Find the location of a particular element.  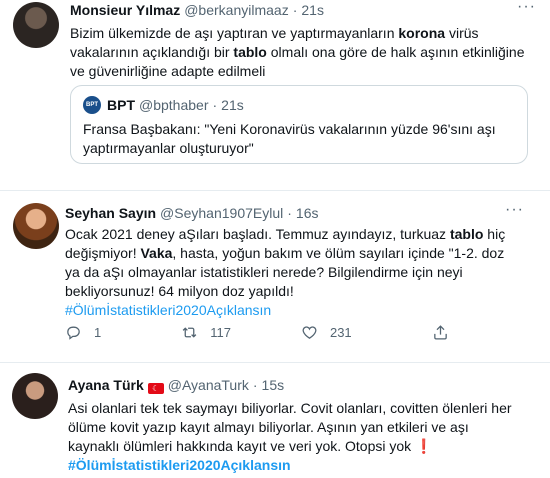

like-button: 231 is located at coordinates (326, 332).